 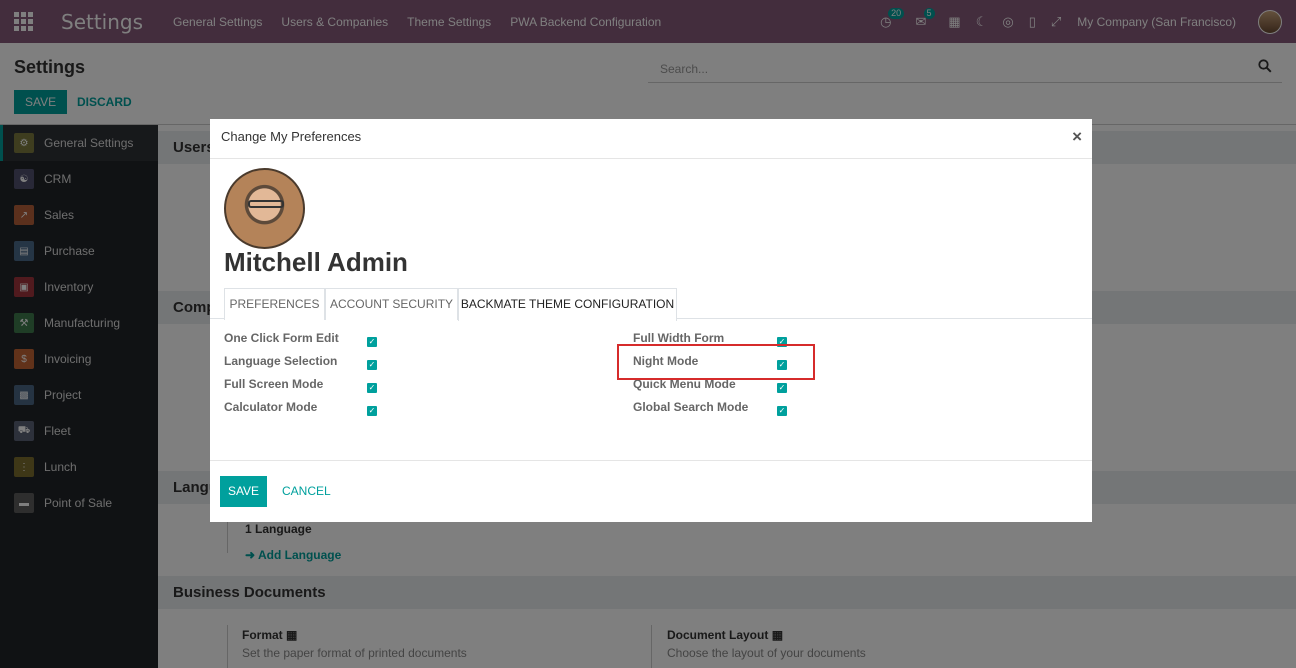 I want to click on checkbox-language-selection: ✓, so click(x=372, y=365).